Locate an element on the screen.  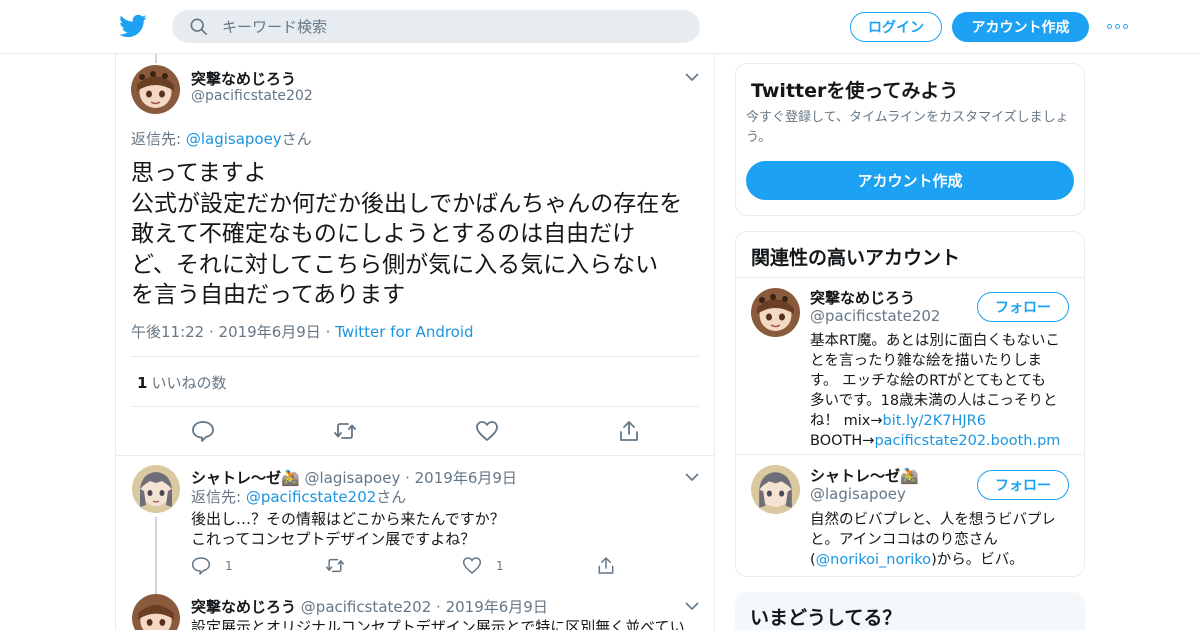
bio-text: )から。ビバ。 is located at coordinates (977, 560).